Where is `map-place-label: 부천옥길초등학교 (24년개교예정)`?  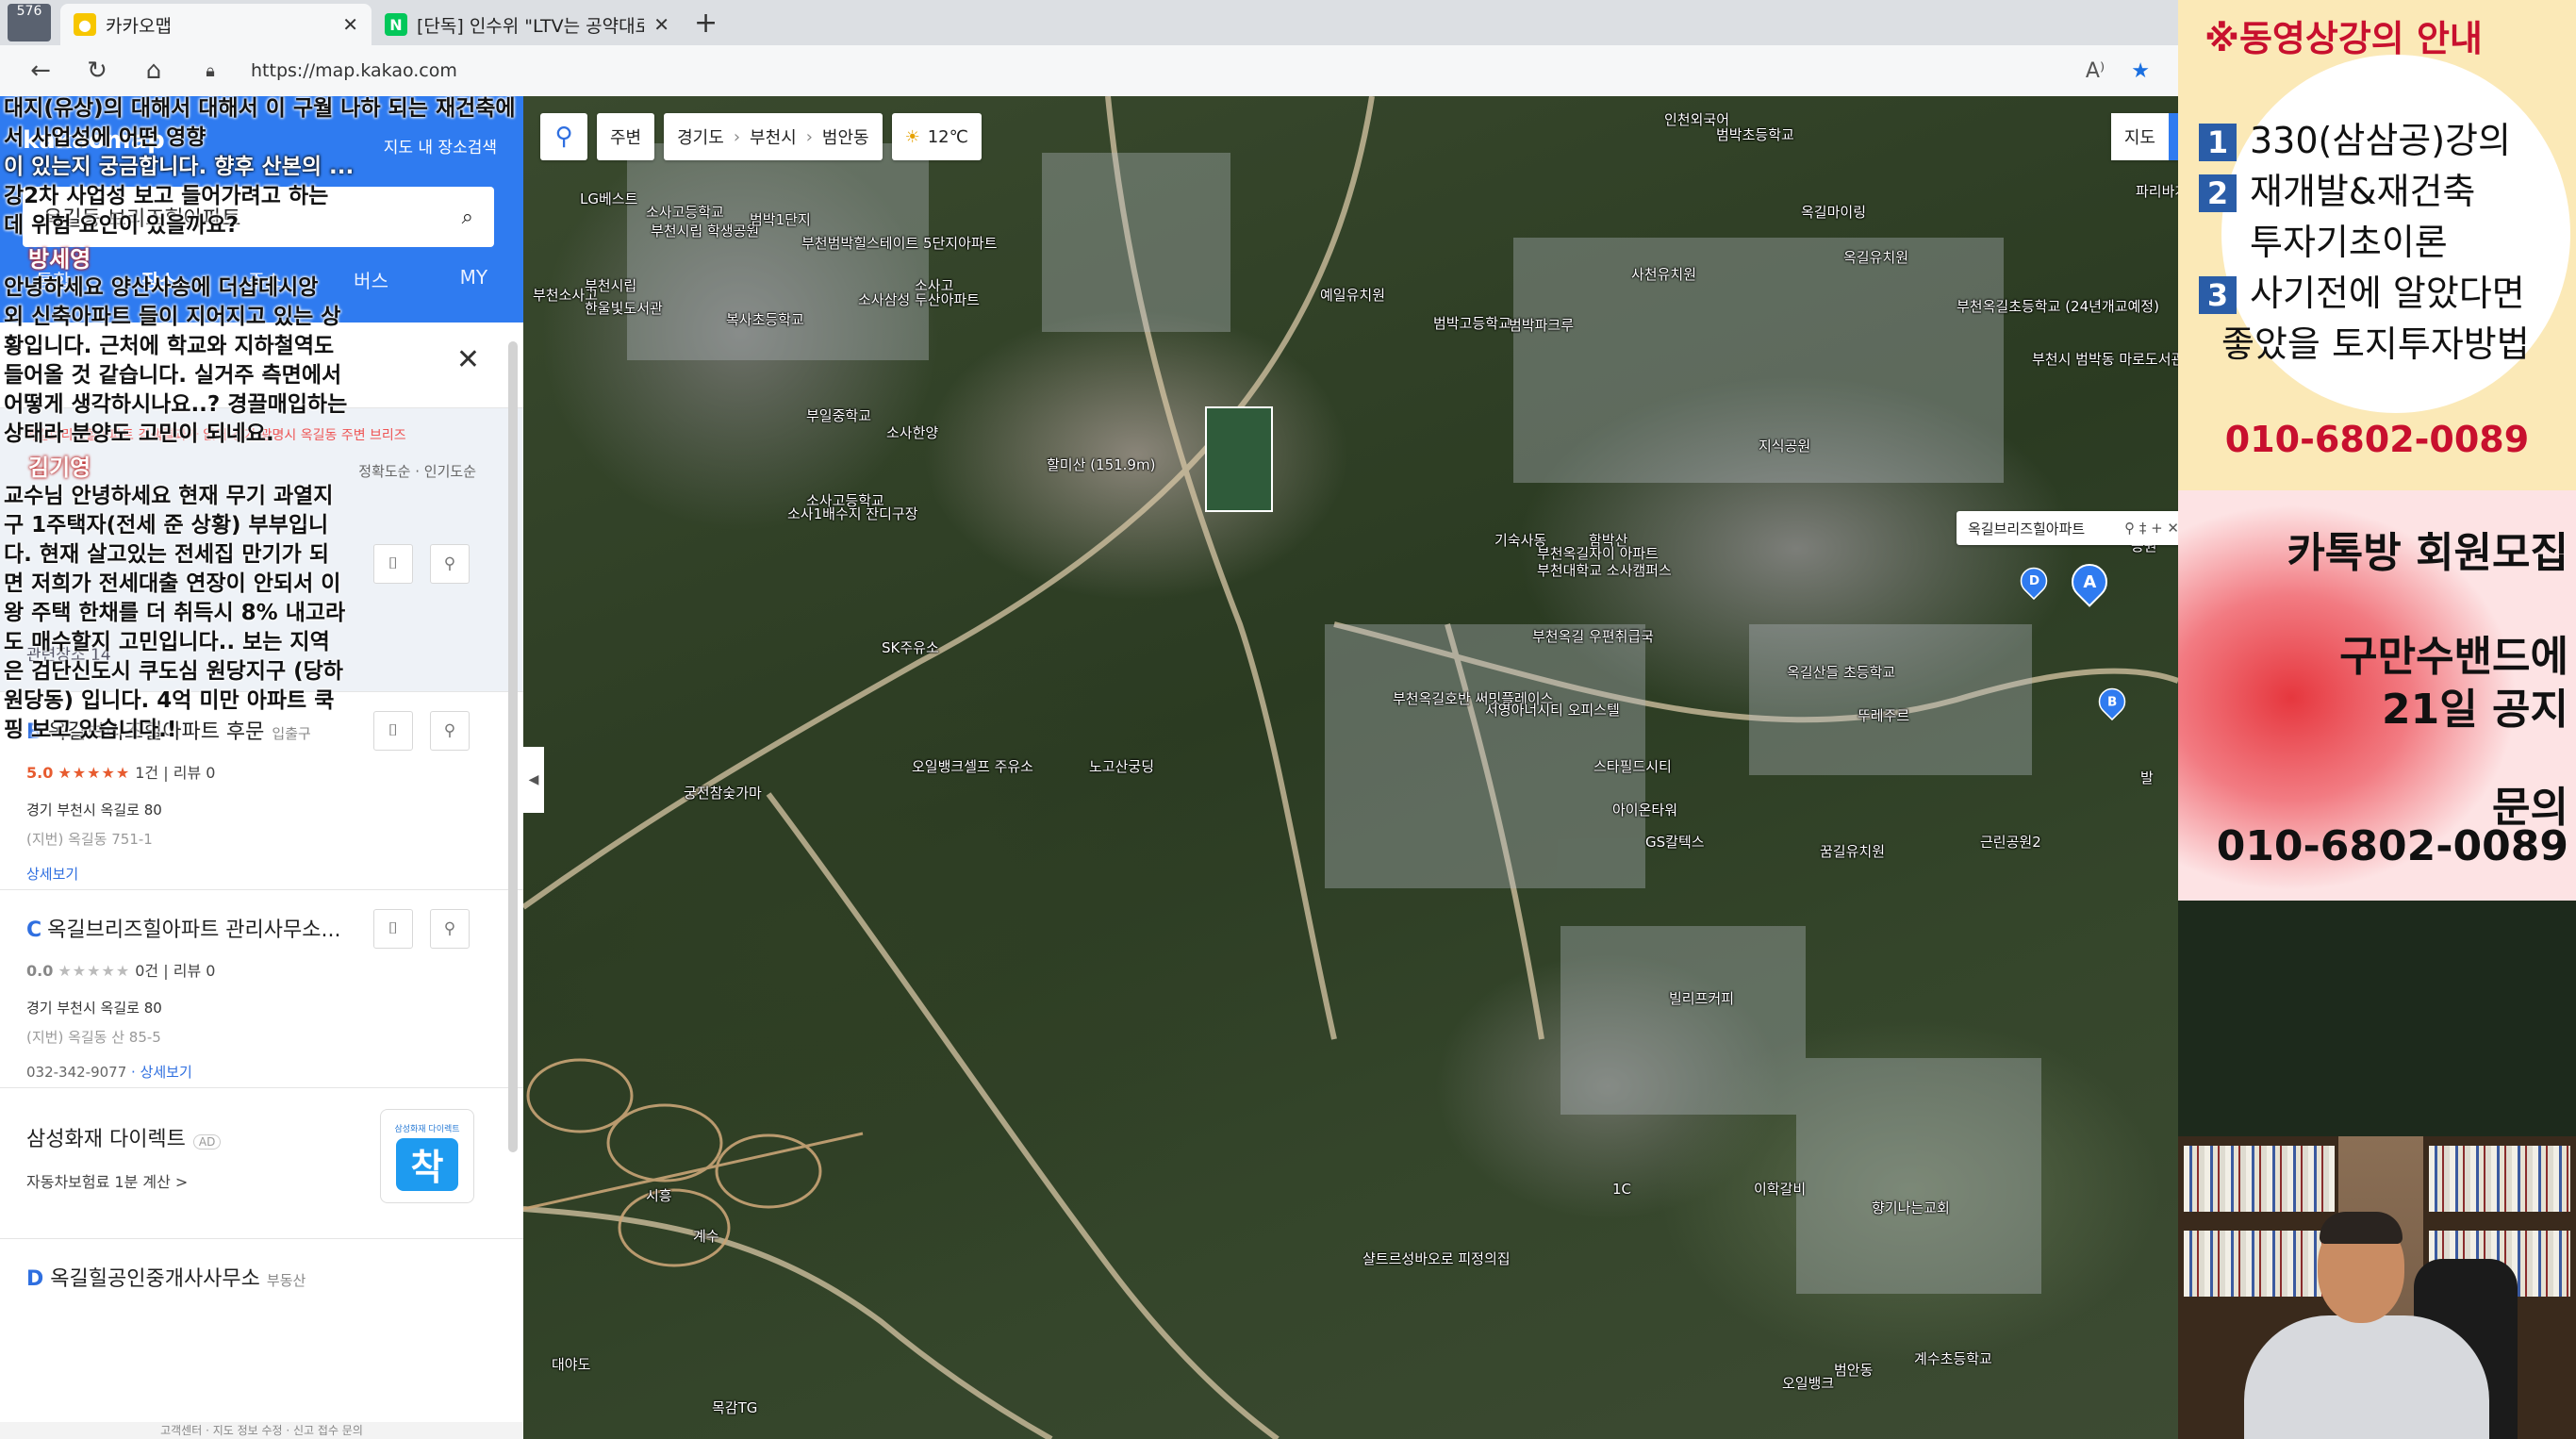
map-place-label: 부천옥길초등학교 (24년개교예정) is located at coordinates (2058, 306).